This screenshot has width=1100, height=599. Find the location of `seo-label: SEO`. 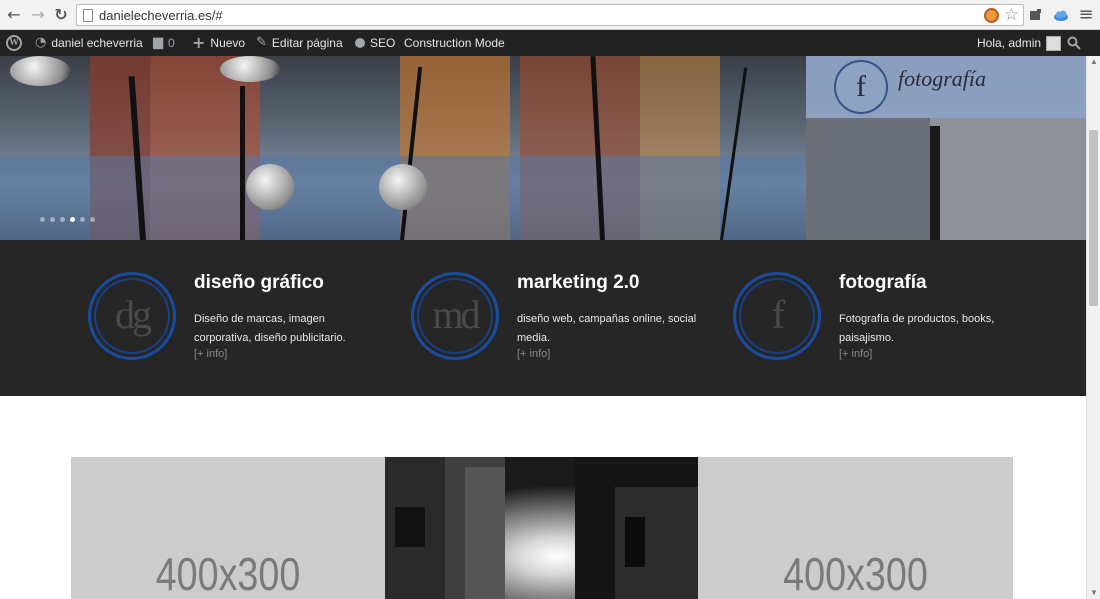

seo-label: SEO is located at coordinates (383, 43).